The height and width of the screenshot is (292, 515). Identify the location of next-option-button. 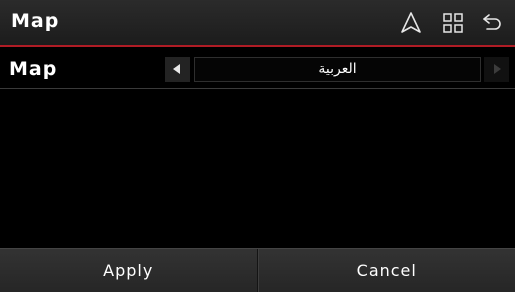
(496, 69).